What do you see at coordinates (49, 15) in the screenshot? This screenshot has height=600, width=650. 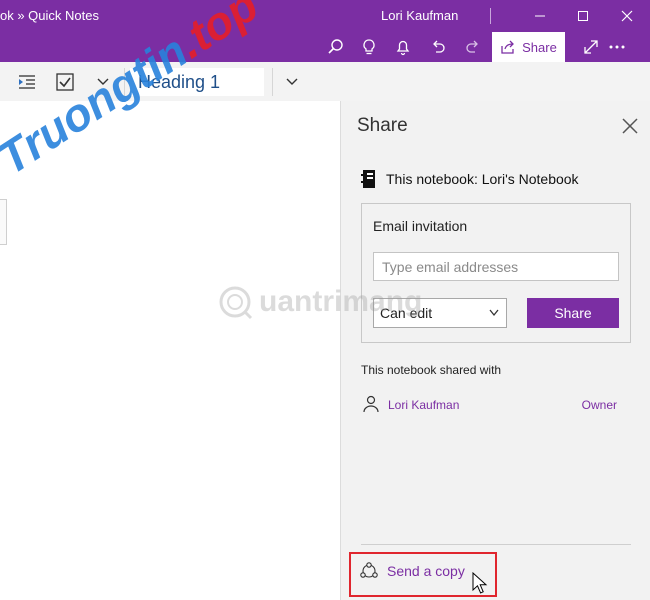 I see `breadcrumb: ok » Quick Notes` at bounding box center [49, 15].